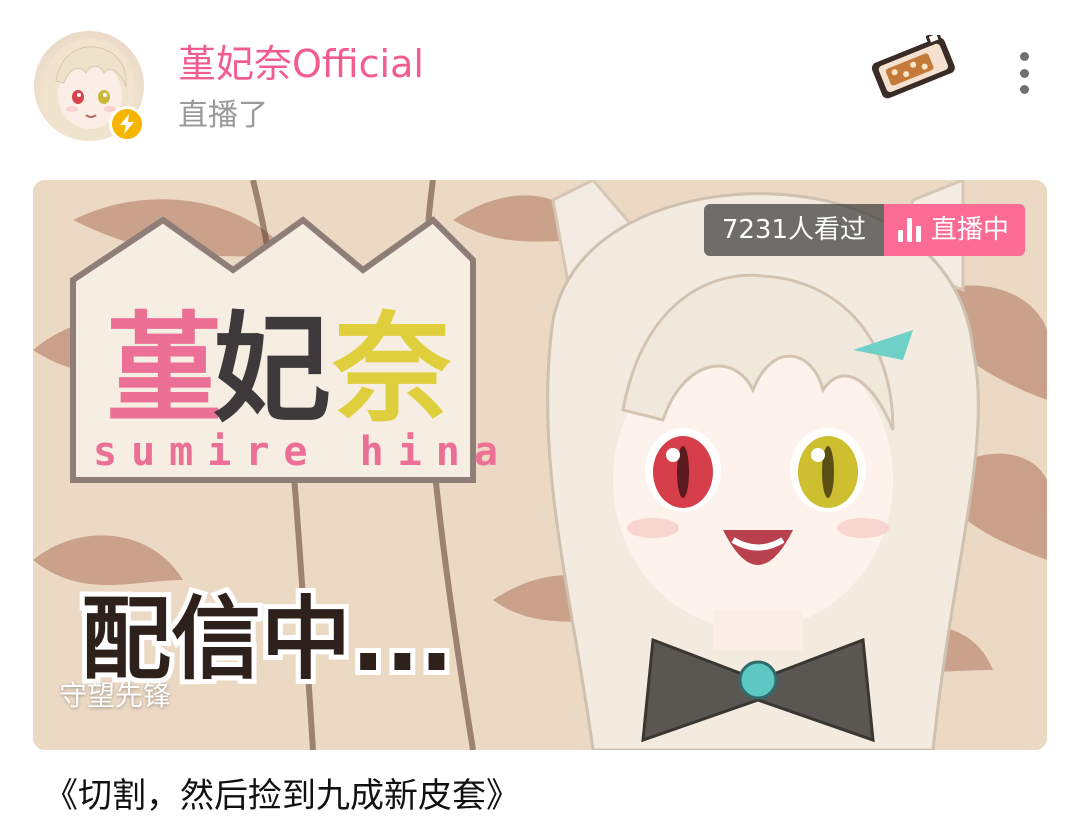  What do you see at coordinates (301, 64) in the screenshot?
I see `user-name: 堇妃奈Official` at bounding box center [301, 64].